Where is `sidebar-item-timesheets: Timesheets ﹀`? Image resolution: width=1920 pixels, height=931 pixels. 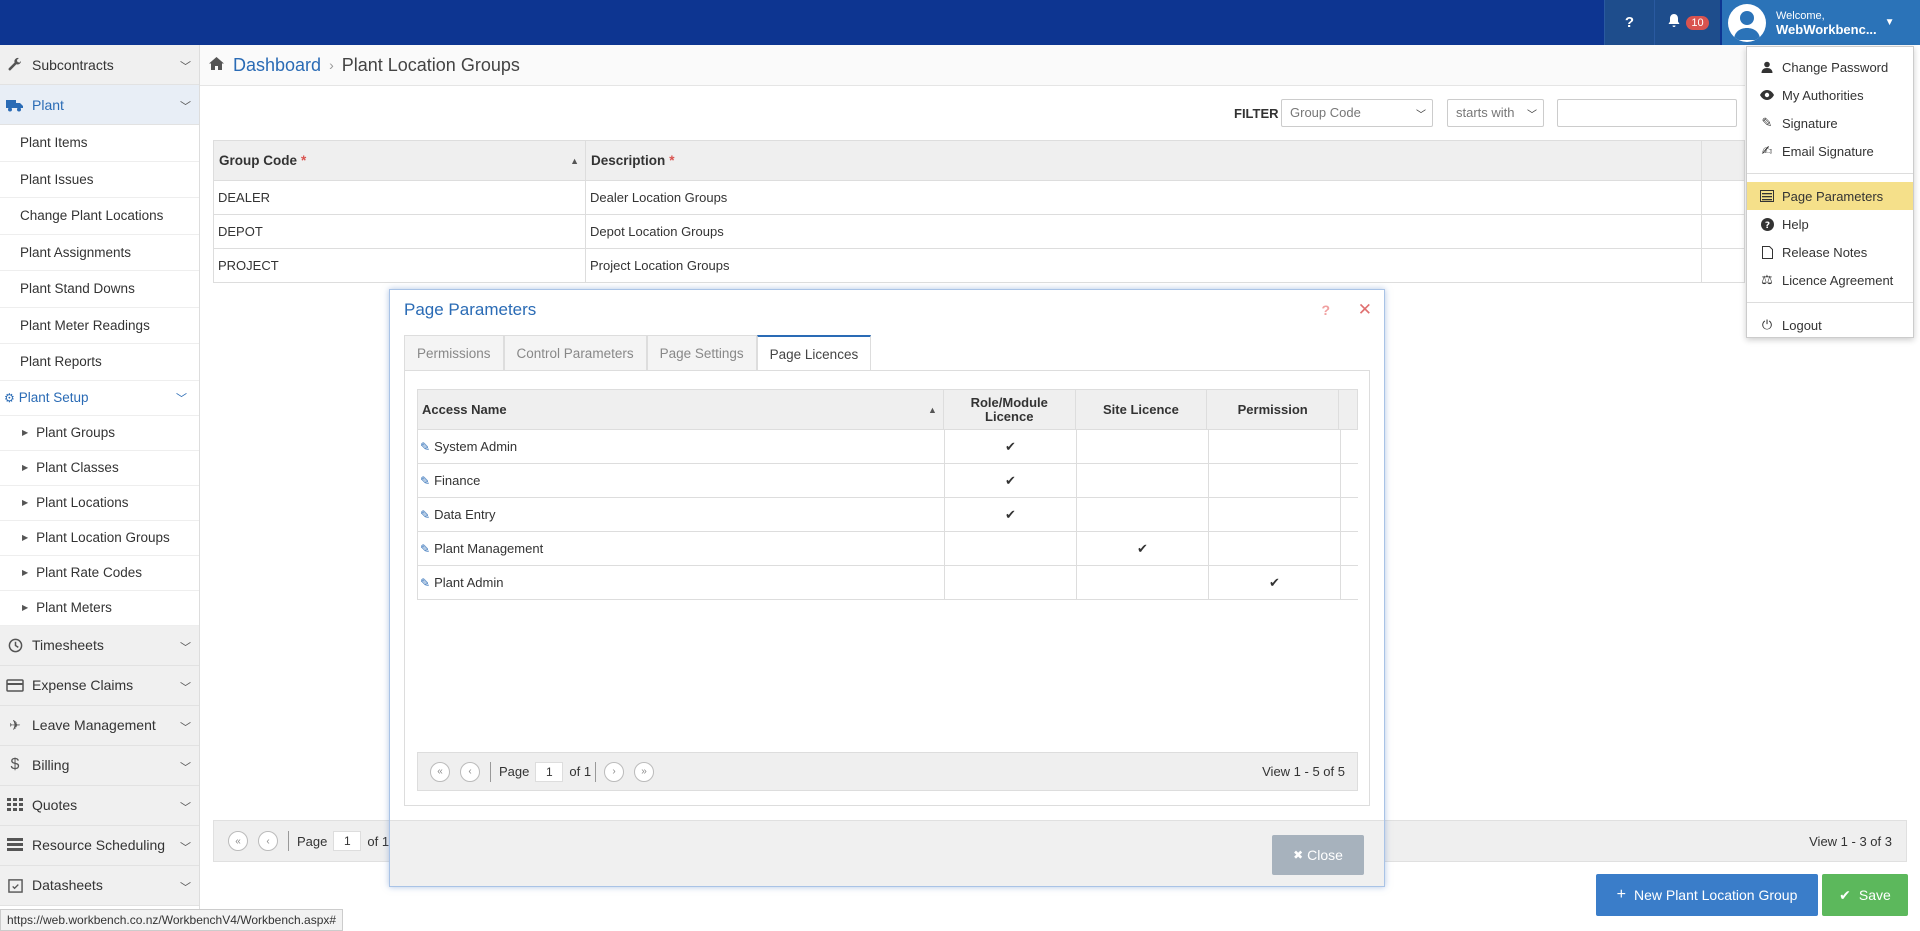
sidebar-item-timesheets: Timesheets ﹀ is located at coordinates (99, 645).